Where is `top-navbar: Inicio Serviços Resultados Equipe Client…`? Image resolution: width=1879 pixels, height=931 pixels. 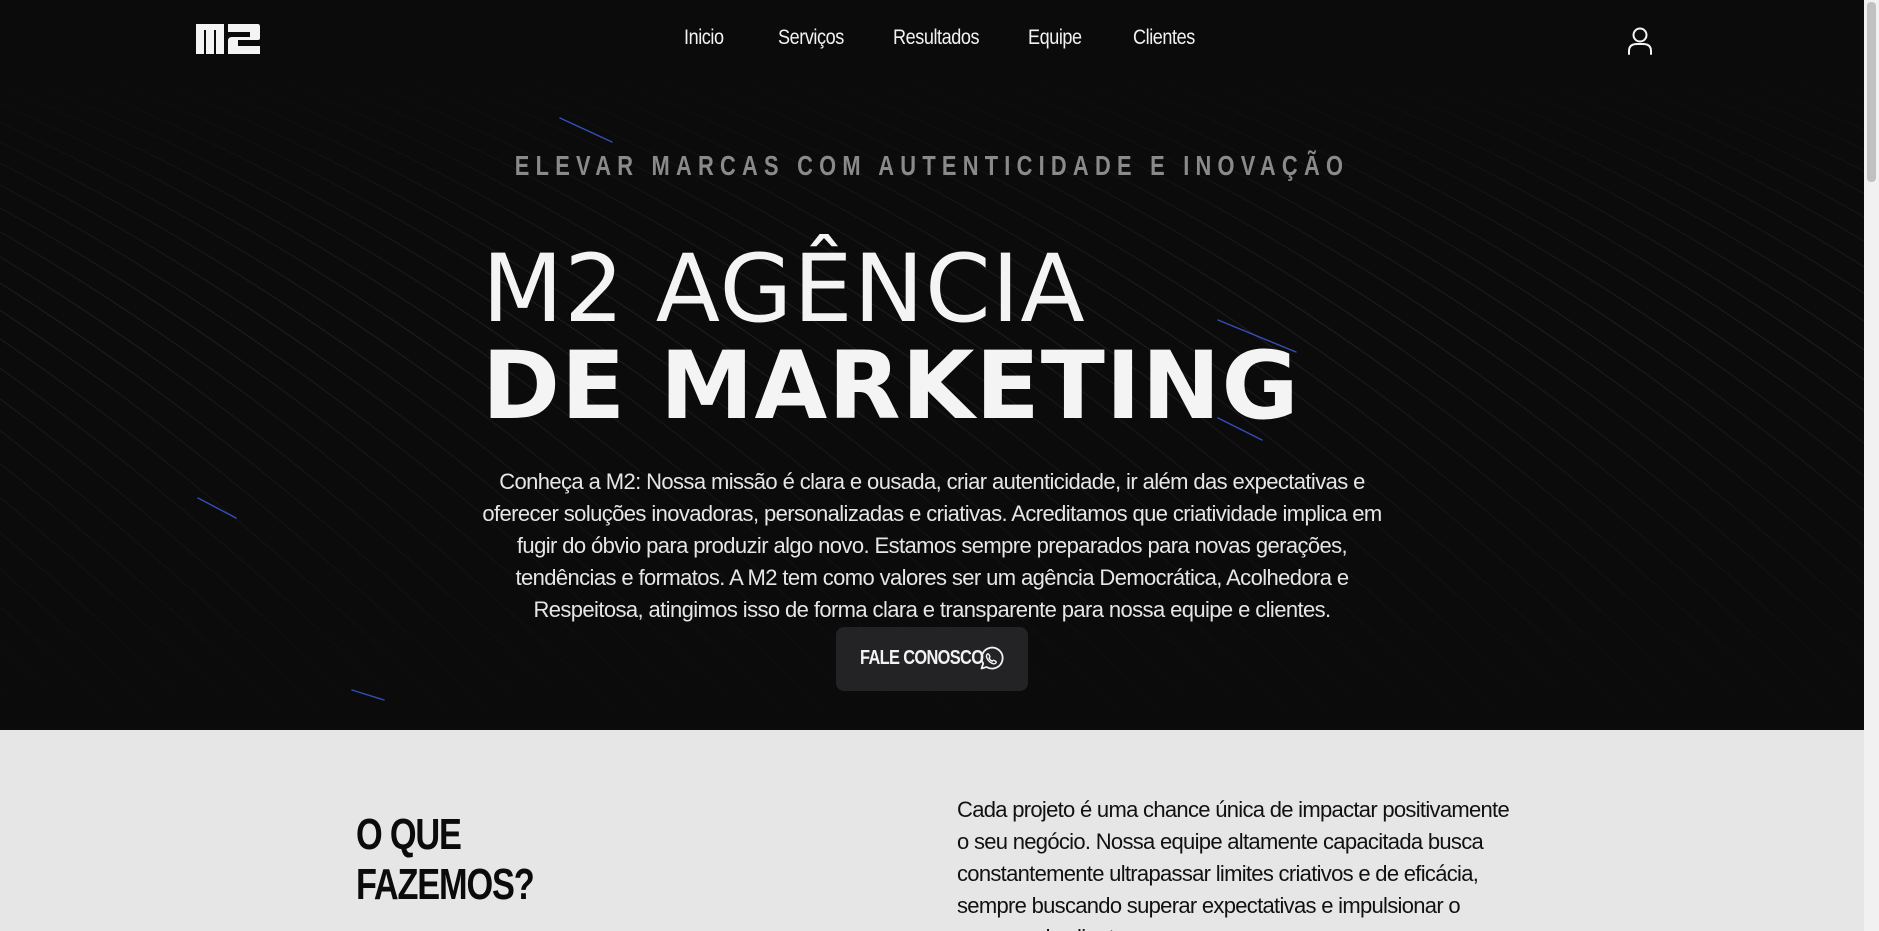
top-navbar: Inicio Serviços Resultados Equipe Client… is located at coordinates (932, 41).